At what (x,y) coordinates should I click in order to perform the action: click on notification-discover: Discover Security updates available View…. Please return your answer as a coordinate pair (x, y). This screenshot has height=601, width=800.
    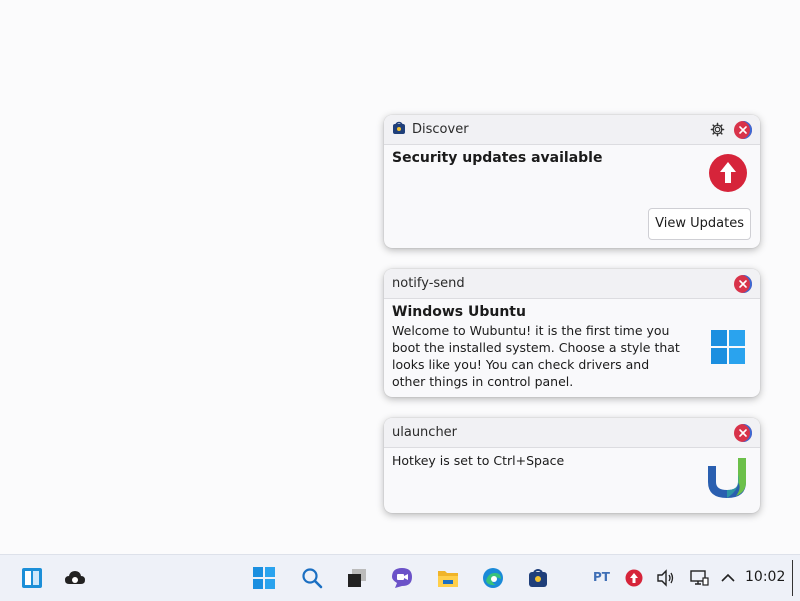
    Looking at the image, I should click on (572, 181).